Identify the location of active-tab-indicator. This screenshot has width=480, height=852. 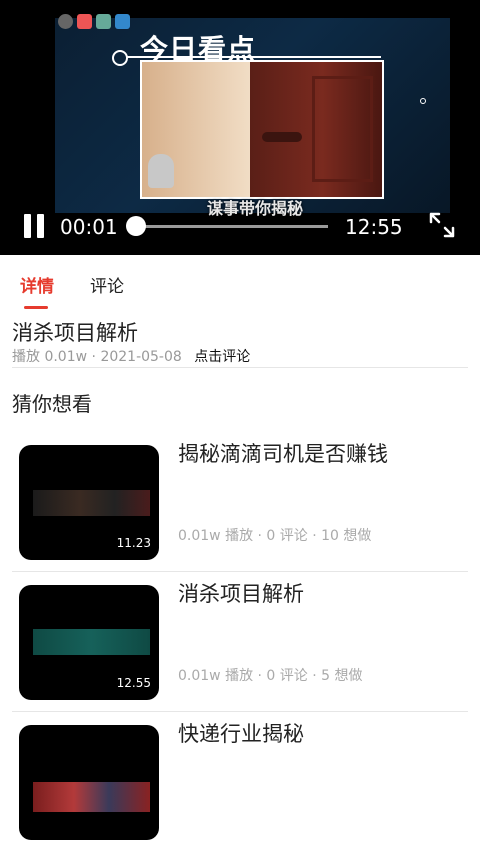
(36, 307).